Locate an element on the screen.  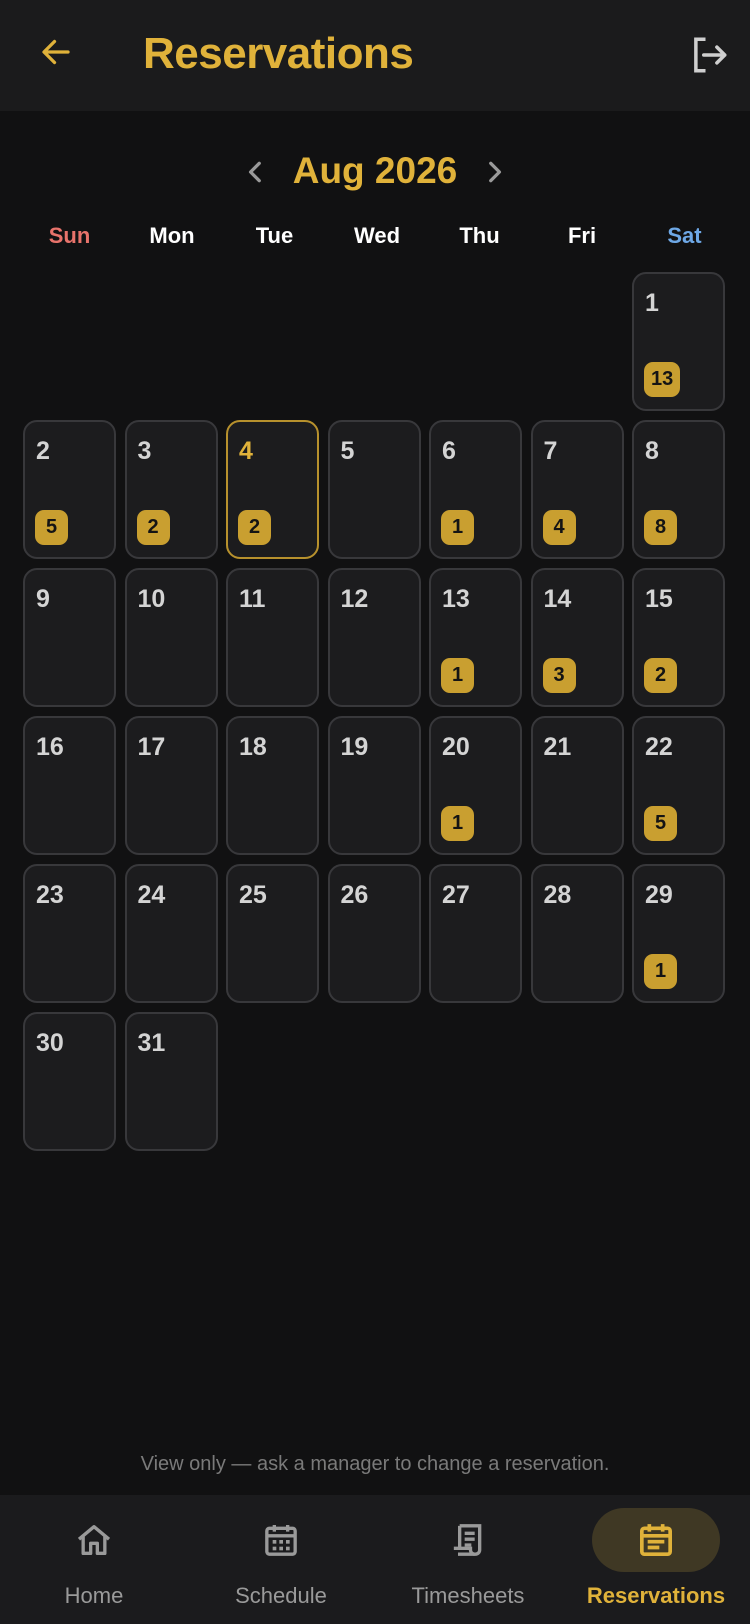
day-number: 25 is located at coordinates (253, 895).